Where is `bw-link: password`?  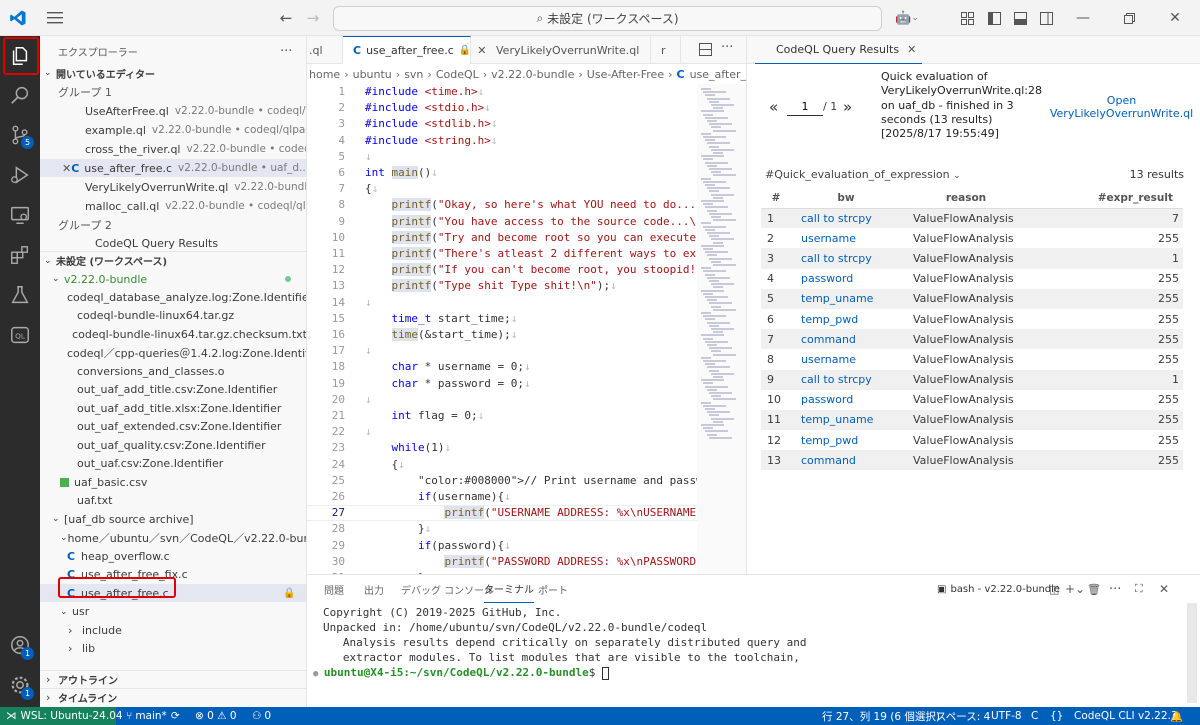
bw-link: password is located at coordinates (846, 279).